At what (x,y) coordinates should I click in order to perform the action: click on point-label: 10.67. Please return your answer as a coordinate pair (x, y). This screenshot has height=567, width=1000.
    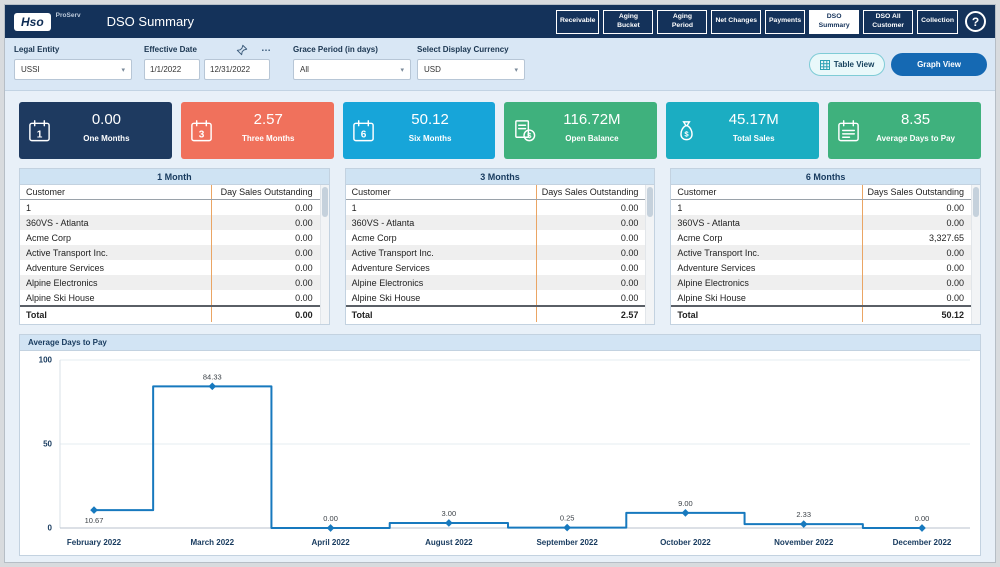
    Looking at the image, I should click on (94, 520).